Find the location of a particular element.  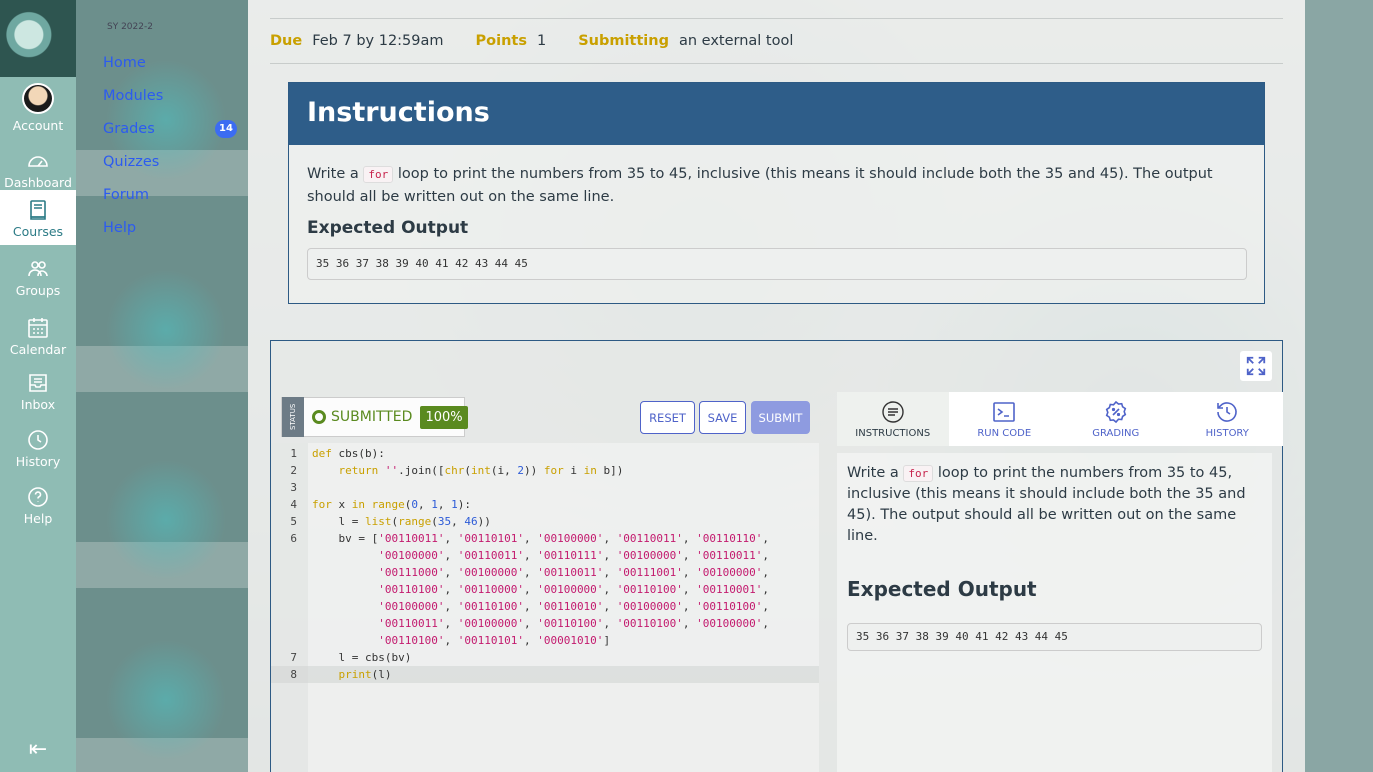

course-nav-modules: Modules is located at coordinates (133, 96).